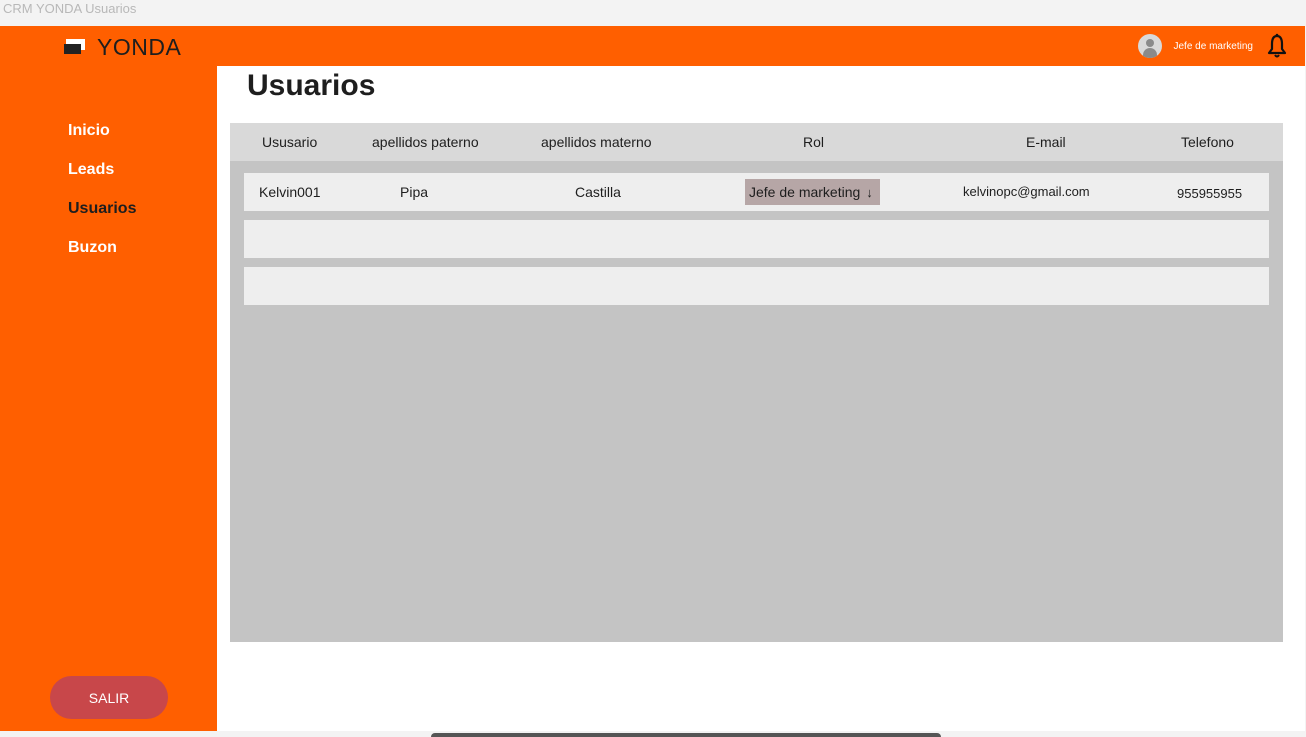  What do you see at coordinates (70, 8) in the screenshot?
I see `window-title: CRM YONDA Usuarios` at bounding box center [70, 8].